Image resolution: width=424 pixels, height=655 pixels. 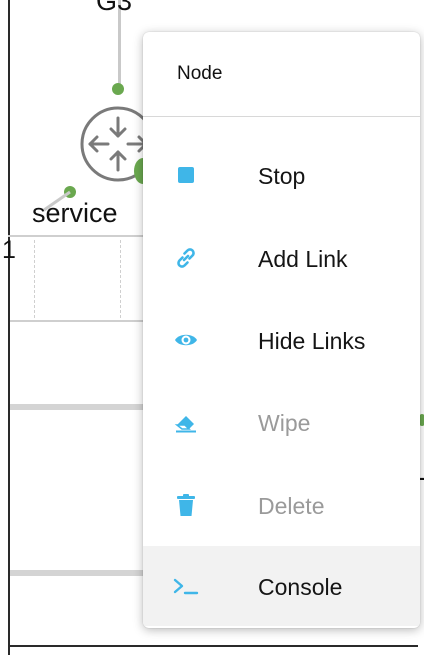 I want to click on menu-item-label: Add Link, so click(x=303, y=259).